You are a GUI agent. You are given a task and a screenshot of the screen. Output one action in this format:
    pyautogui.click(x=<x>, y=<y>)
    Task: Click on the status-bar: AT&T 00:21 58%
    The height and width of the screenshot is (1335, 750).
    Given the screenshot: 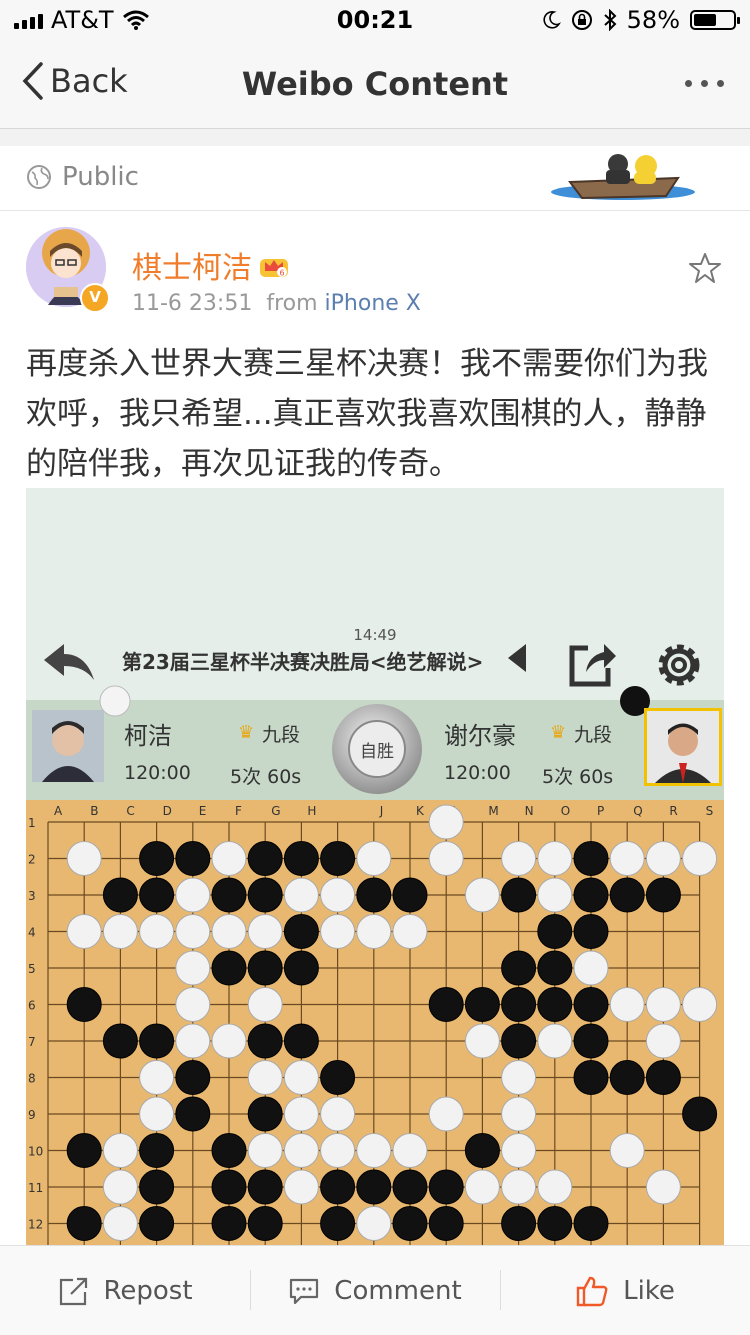 What is the action you would take?
    pyautogui.click(x=375, y=20)
    